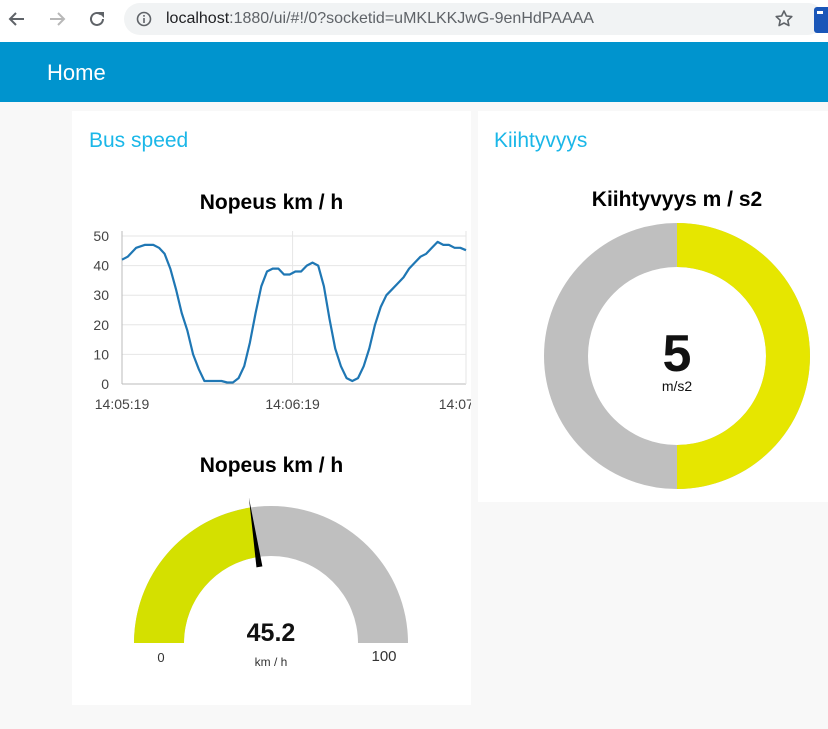  I want to click on group-title-bus-speed: Bus speed, so click(139, 140).